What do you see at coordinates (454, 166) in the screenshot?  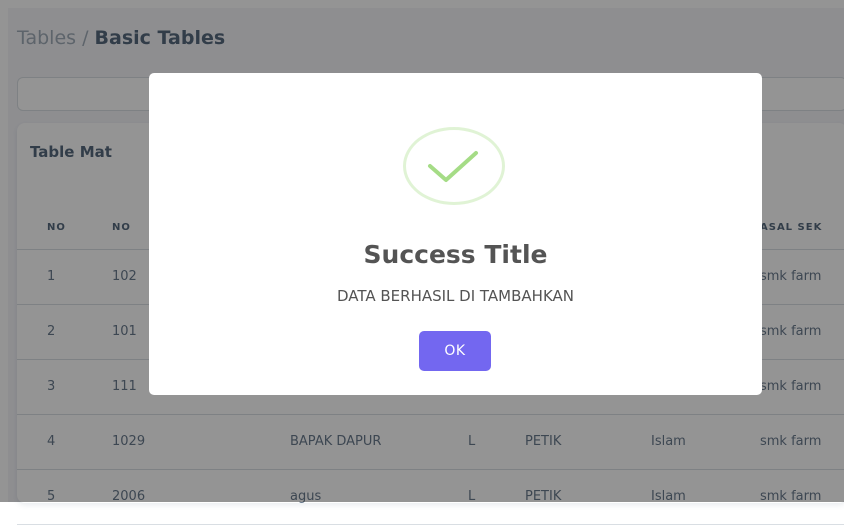 I see `success-check-icon` at bounding box center [454, 166].